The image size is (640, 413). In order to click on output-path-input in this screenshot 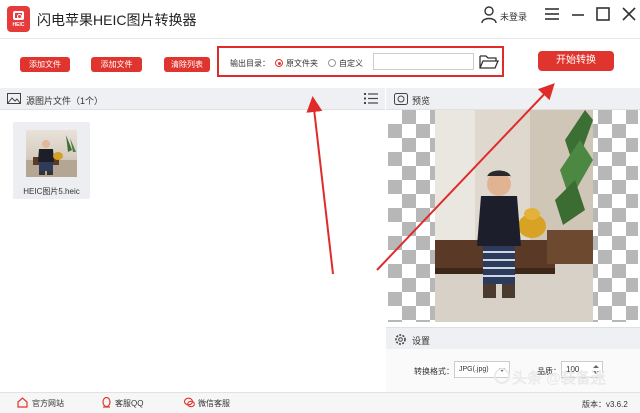, I will do `click(423, 61)`.